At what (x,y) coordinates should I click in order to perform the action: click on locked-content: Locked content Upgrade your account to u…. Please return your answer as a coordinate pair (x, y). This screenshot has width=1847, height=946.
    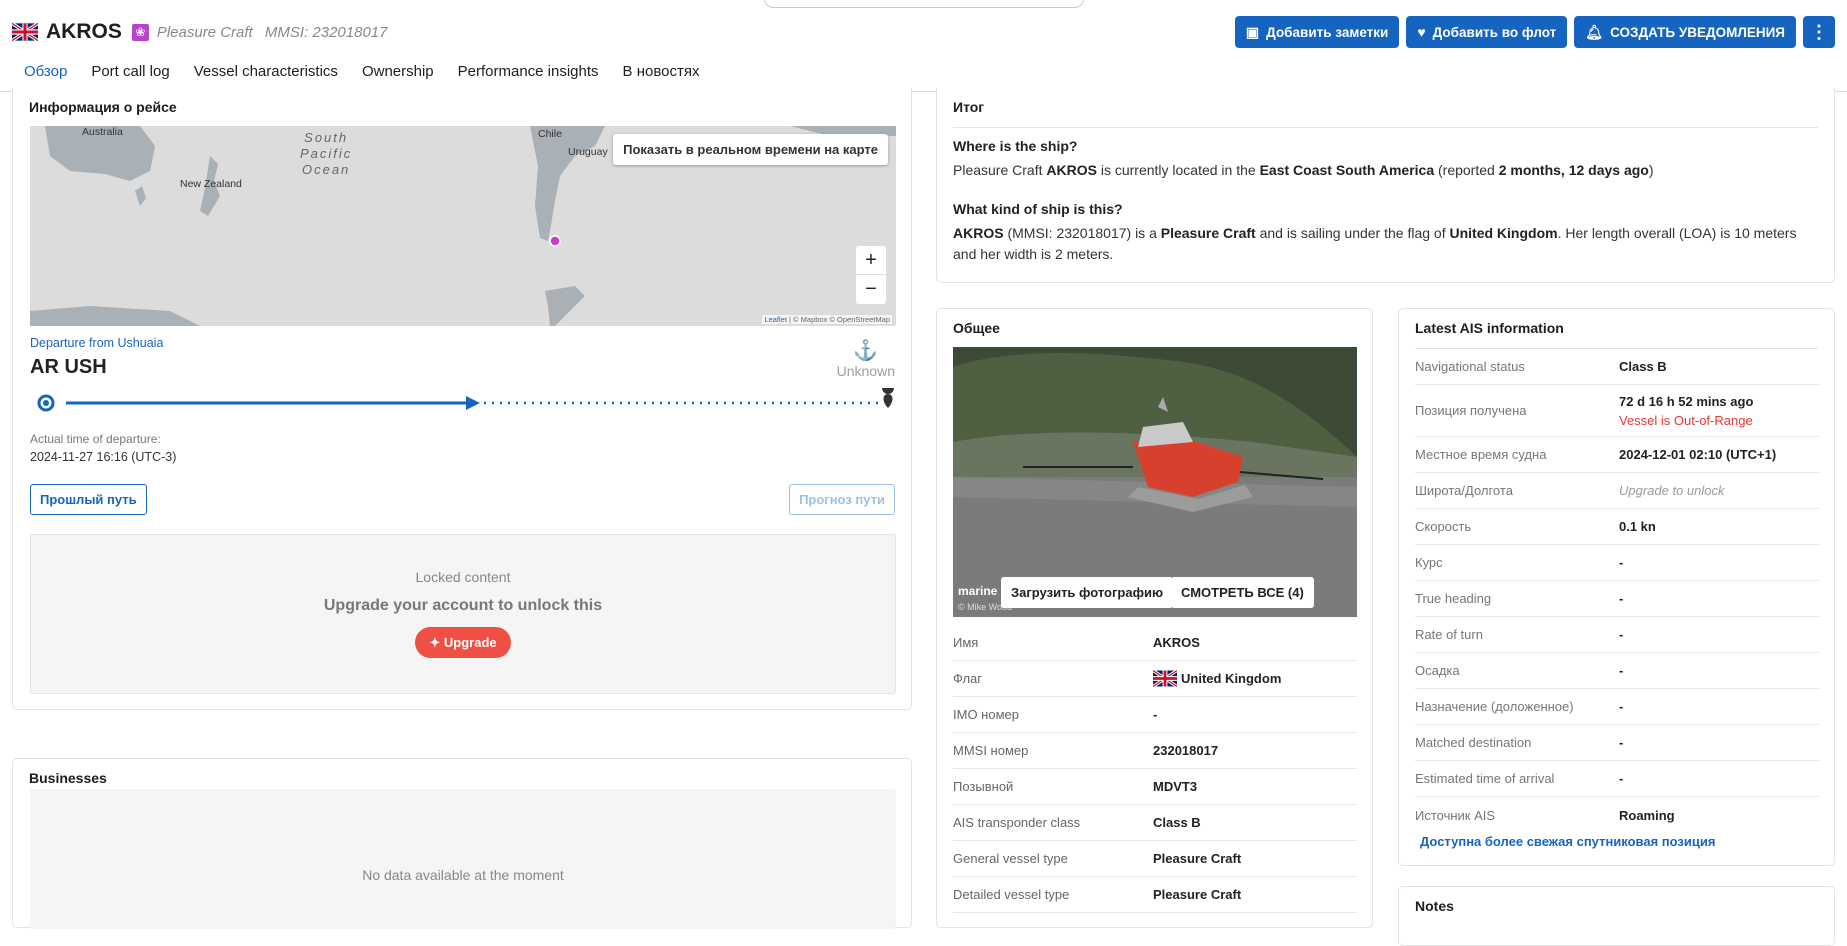
    Looking at the image, I should click on (463, 614).